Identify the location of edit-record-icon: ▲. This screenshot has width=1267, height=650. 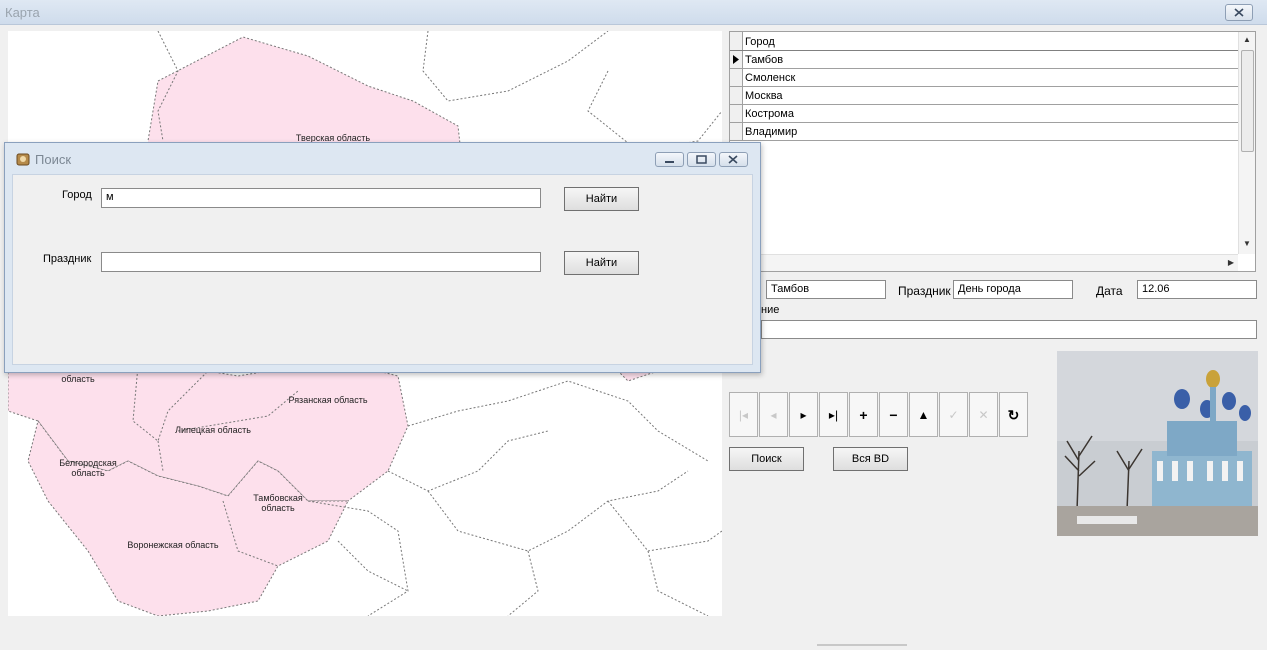
(923, 415).